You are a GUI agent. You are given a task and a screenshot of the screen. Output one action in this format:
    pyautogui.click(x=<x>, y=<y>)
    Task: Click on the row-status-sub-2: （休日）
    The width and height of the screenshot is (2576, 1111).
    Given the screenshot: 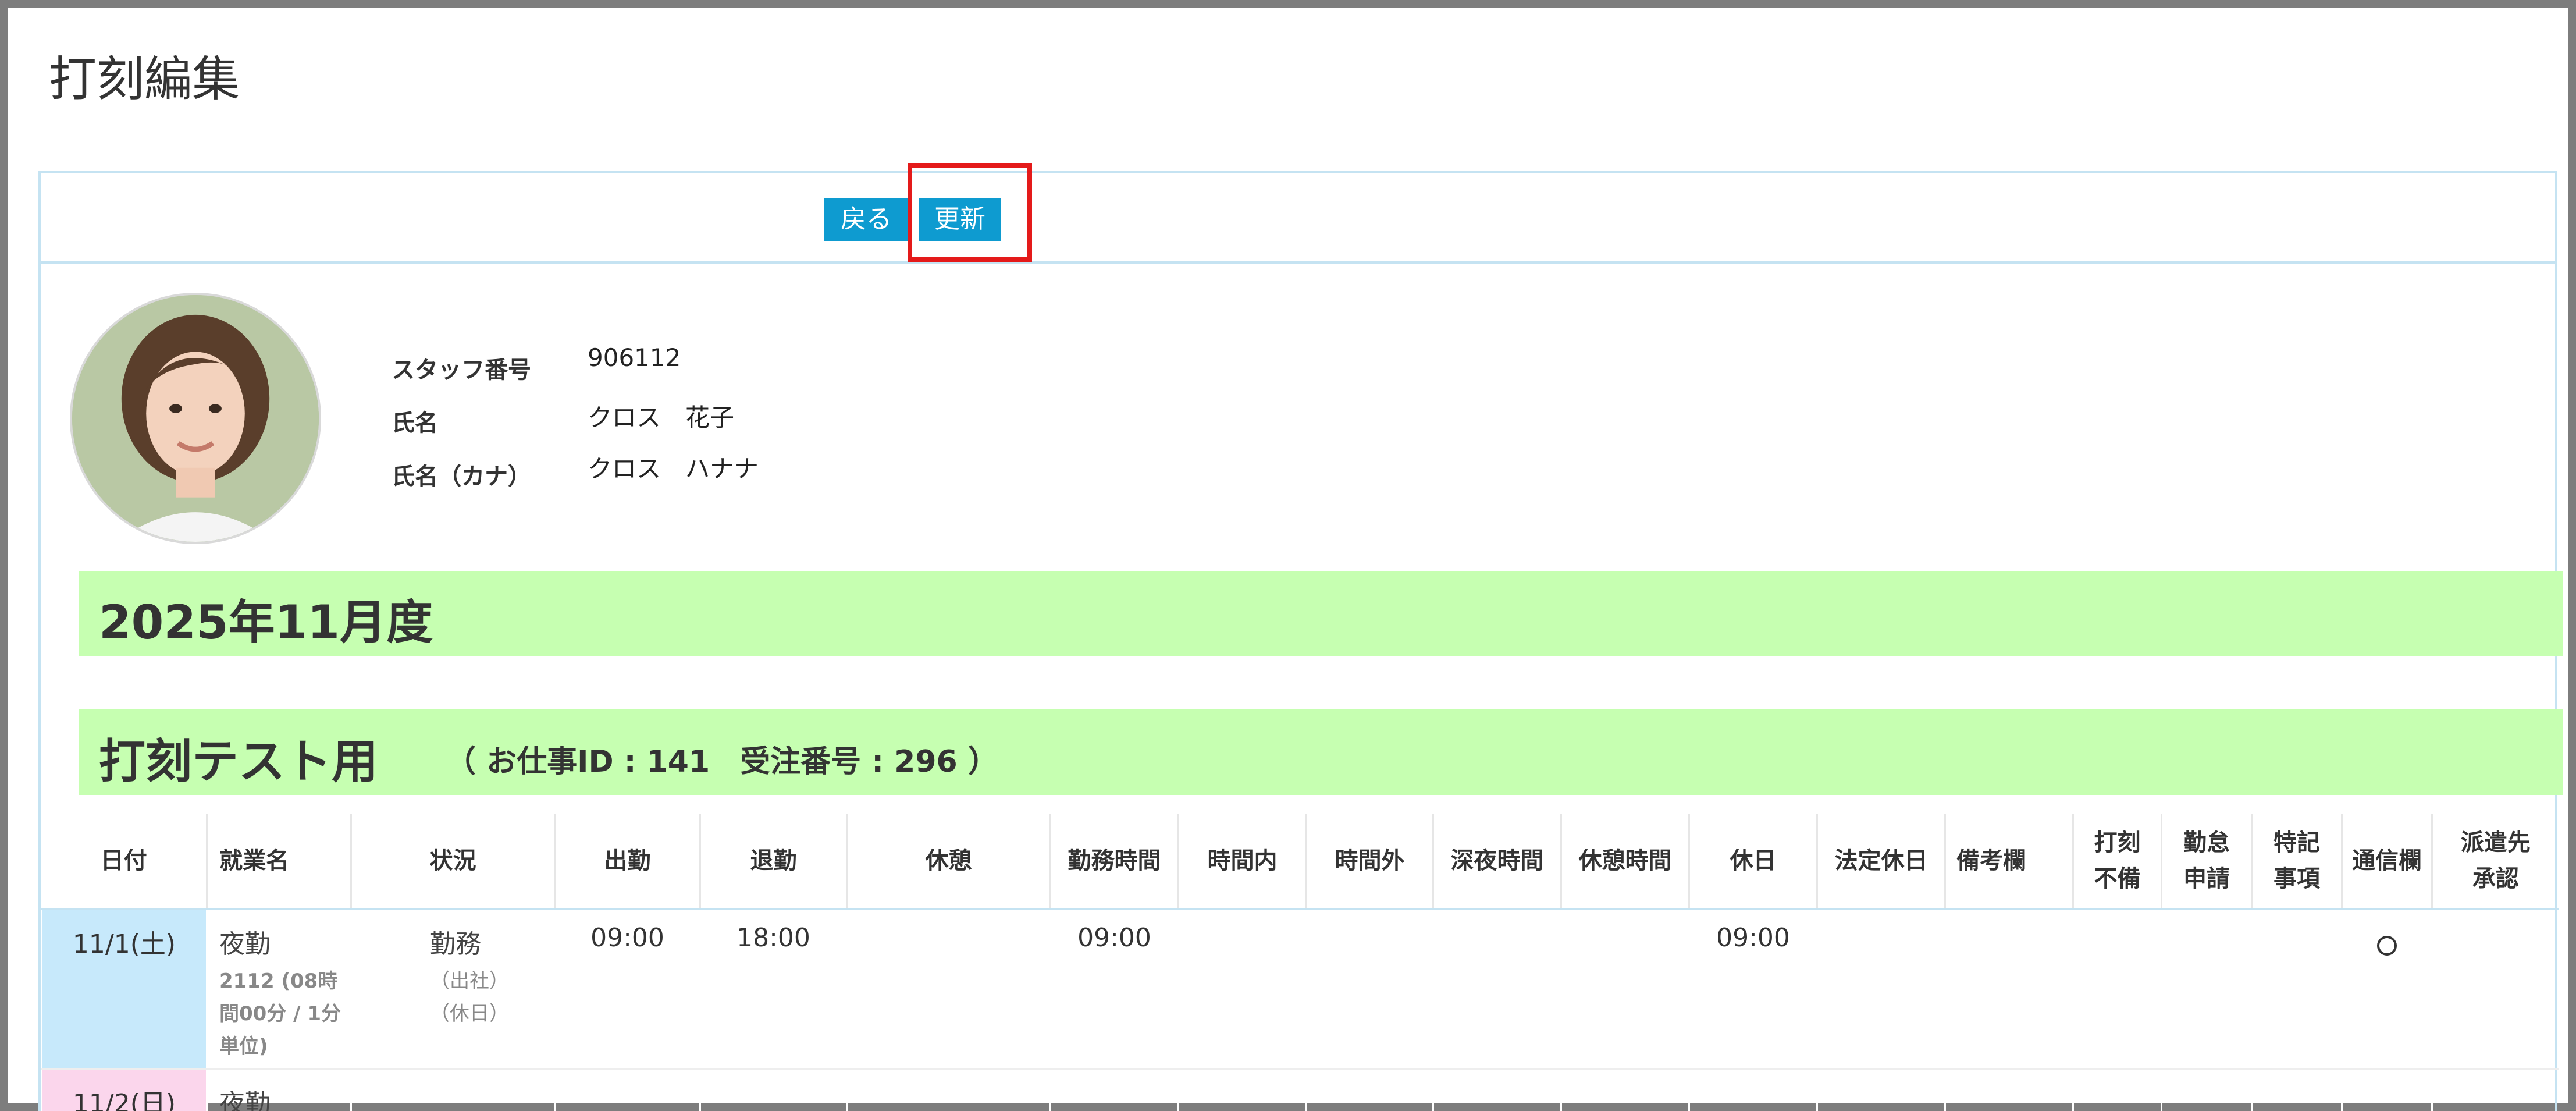 What is the action you would take?
    pyautogui.click(x=470, y=1014)
    